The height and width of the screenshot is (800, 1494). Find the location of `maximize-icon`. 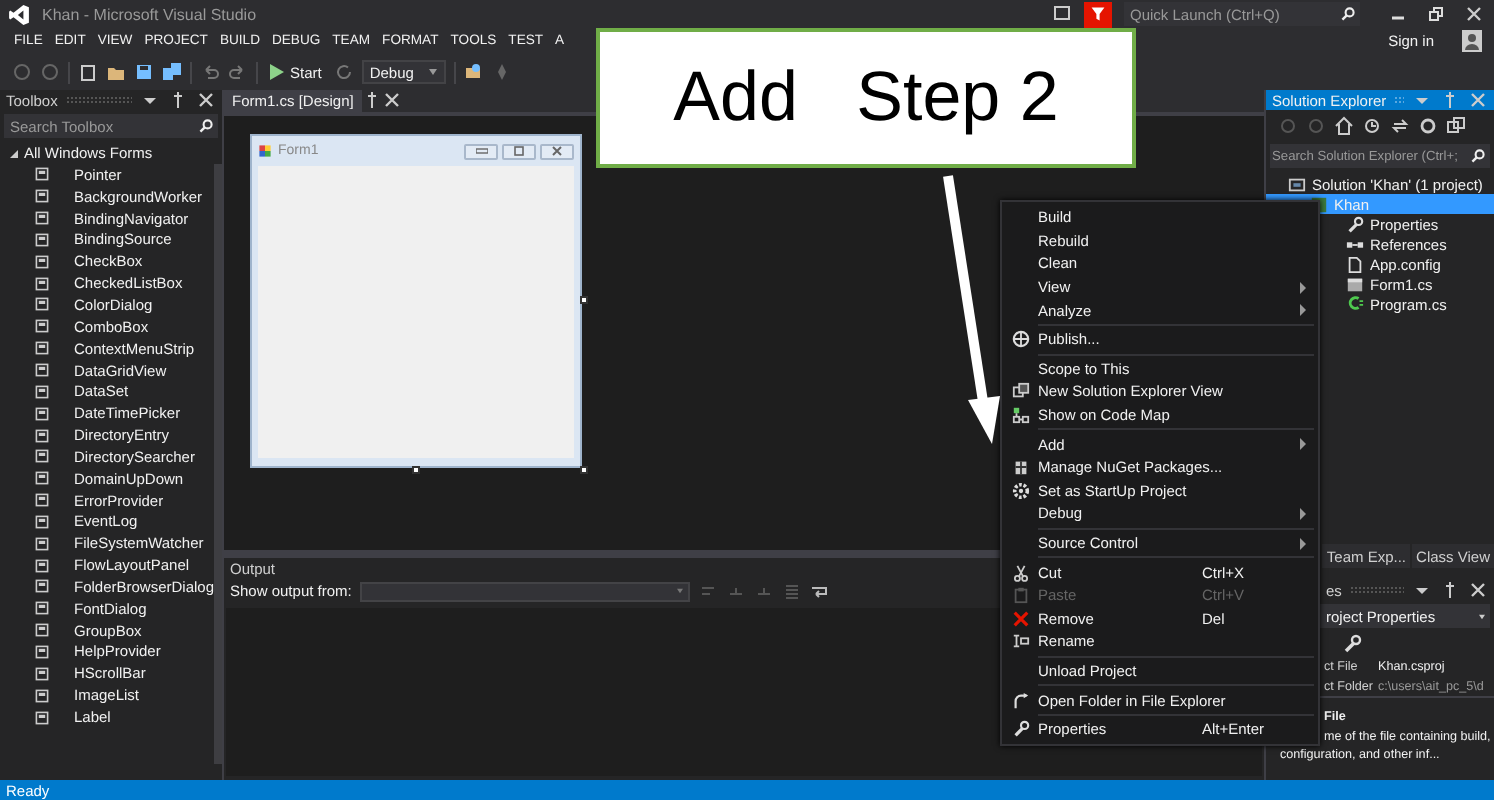

maximize-icon is located at coordinates (519, 151).